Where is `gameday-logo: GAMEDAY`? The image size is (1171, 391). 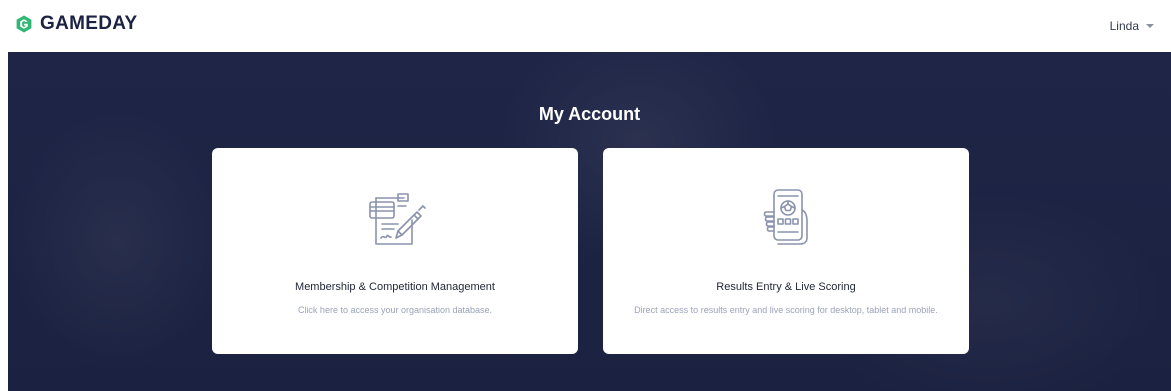
gameday-logo: GAMEDAY is located at coordinates (75, 24).